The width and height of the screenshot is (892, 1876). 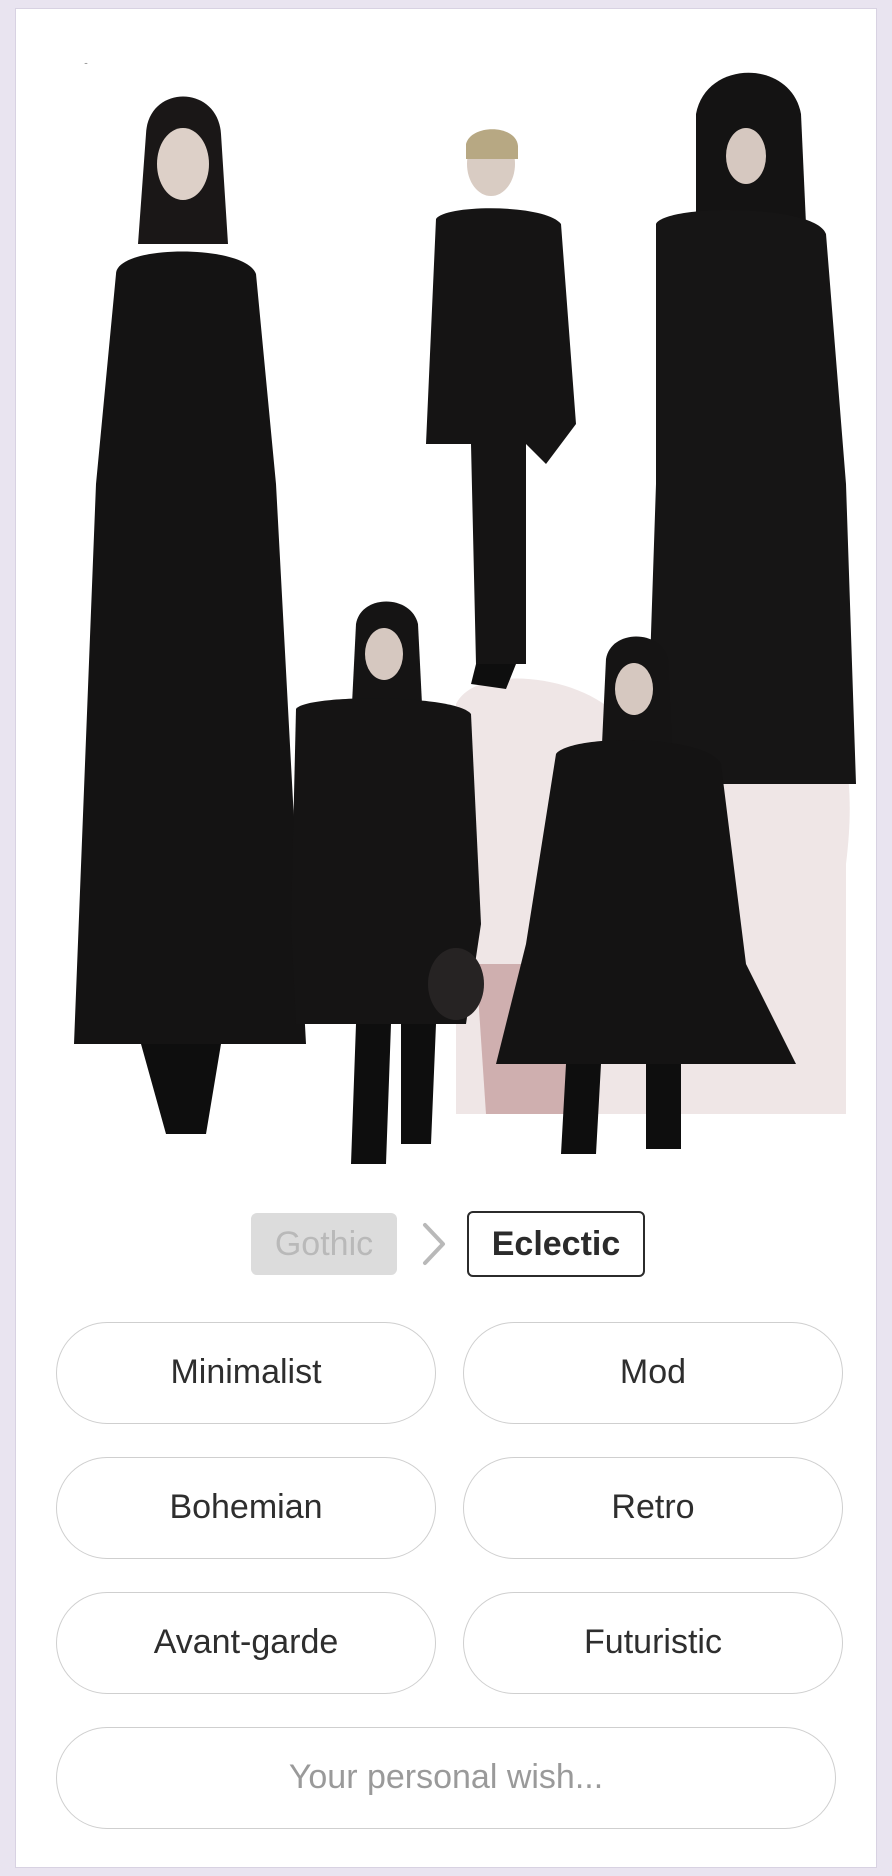 What do you see at coordinates (324, 1244) in the screenshot?
I see `previous-style-chip: Gothic` at bounding box center [324, 1244].